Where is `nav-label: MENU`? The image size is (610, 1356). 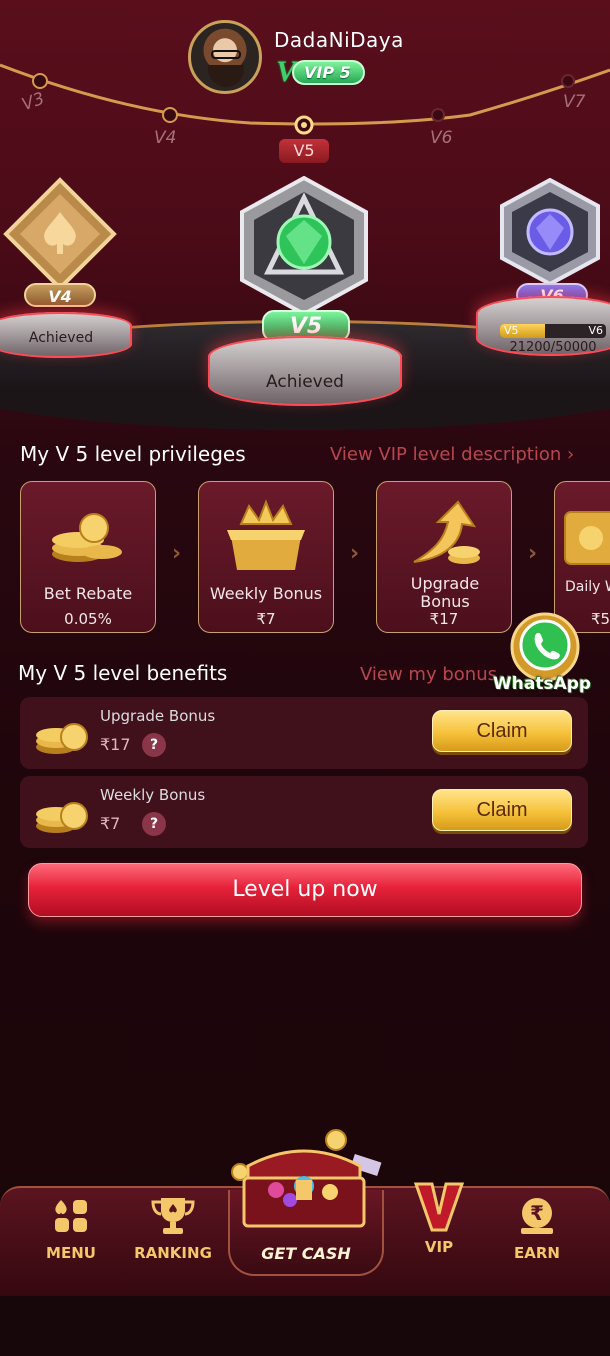
nav-label: MENU is located at coordinates (71, 1253).